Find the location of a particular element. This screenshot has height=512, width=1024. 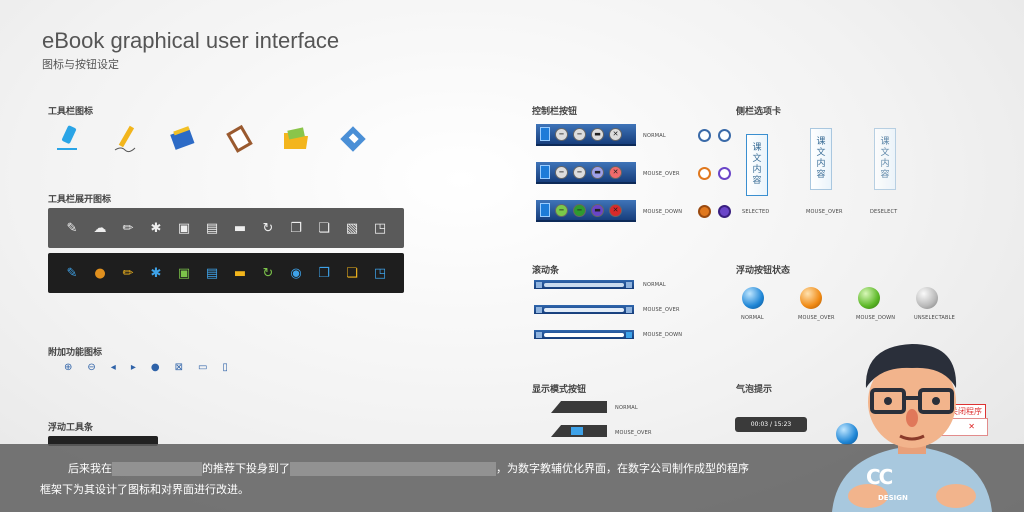

state-label-ball-over: MOUSE_OVER is located at coordinates (816, 318).